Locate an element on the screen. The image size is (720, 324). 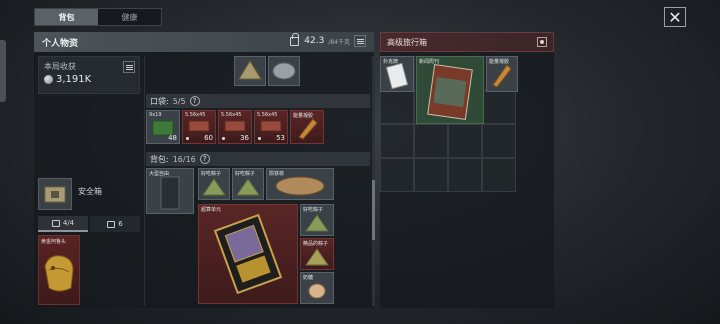
slot-a-count: 4/4 is located at coordinates (68, 223).